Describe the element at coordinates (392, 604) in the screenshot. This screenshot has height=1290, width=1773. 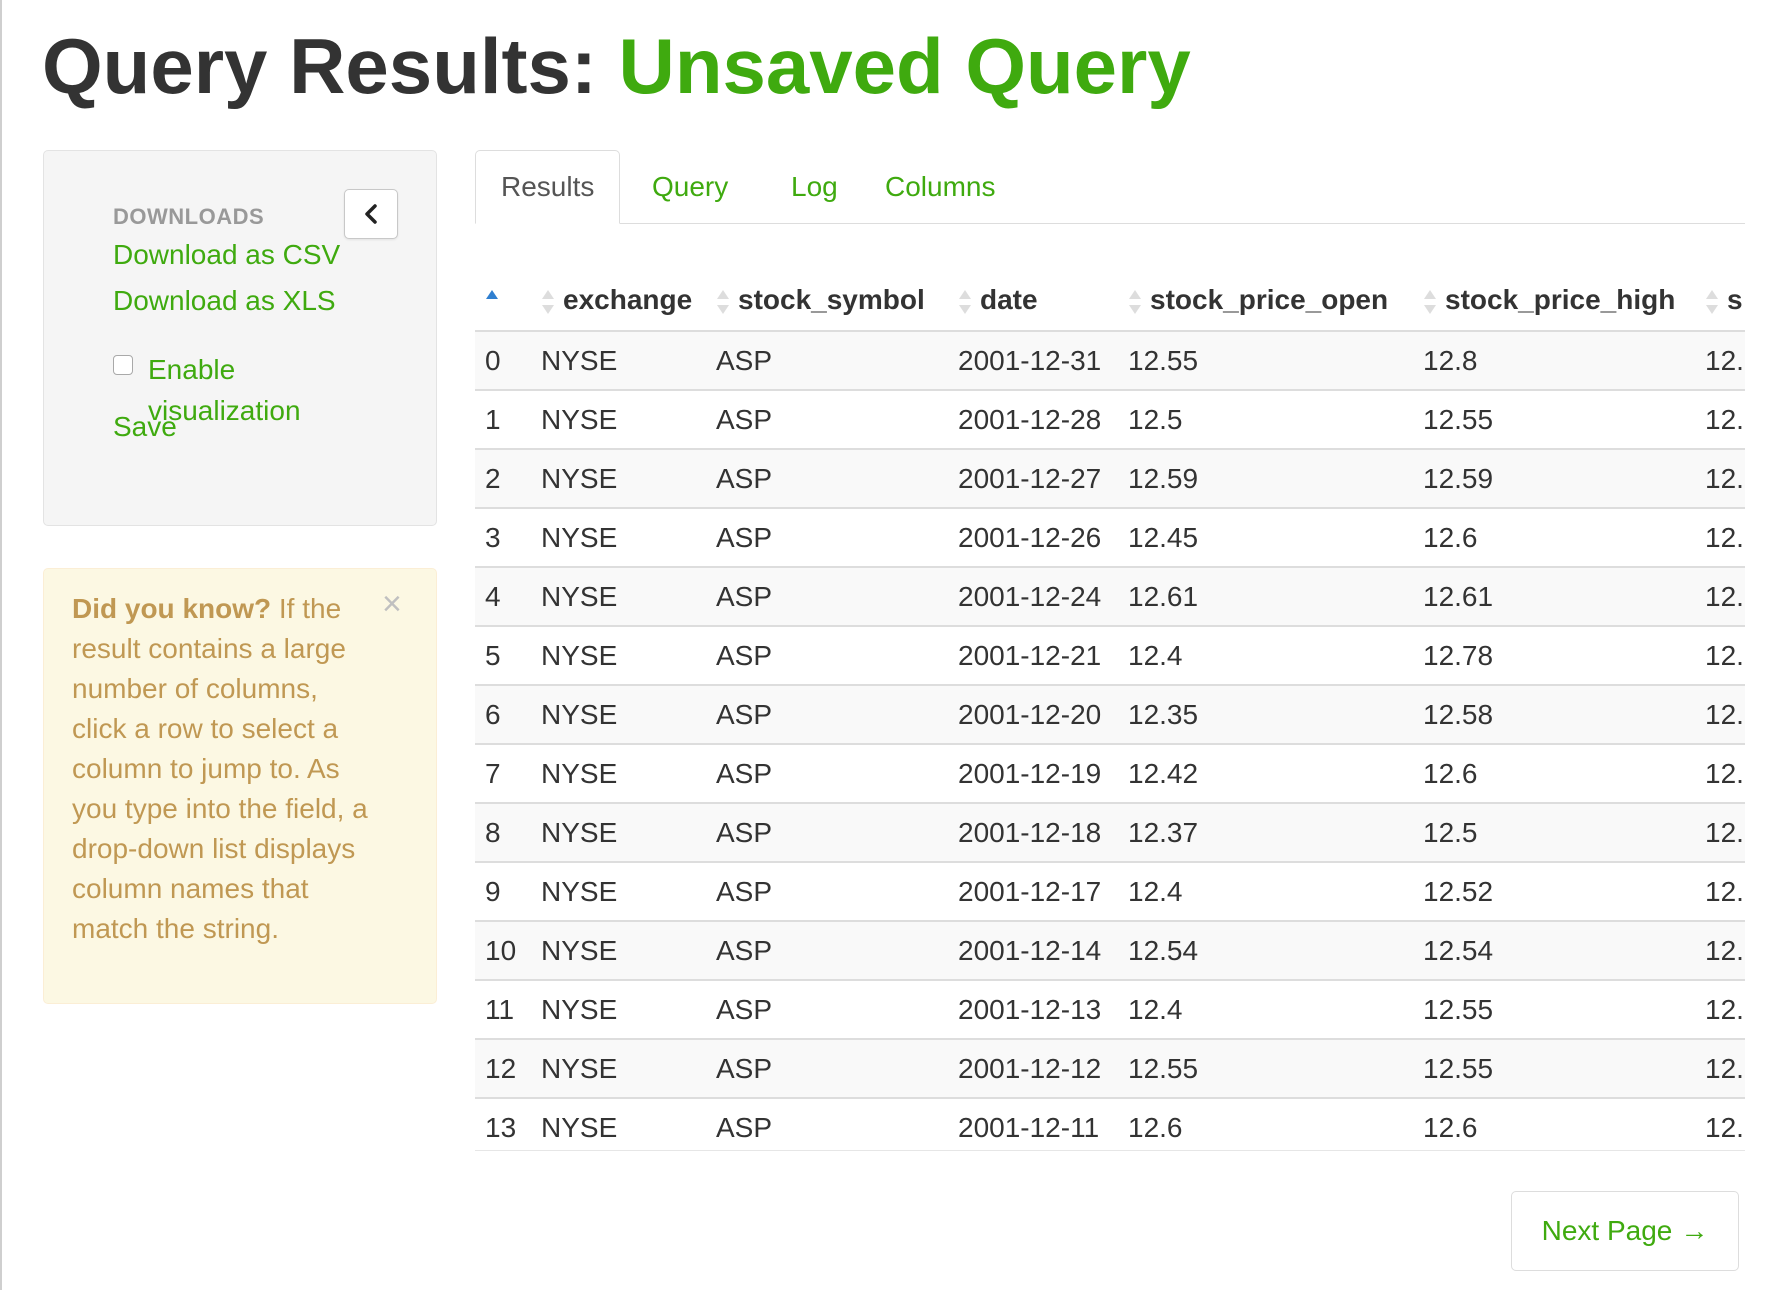
I see `close-icon: ×` at that location.